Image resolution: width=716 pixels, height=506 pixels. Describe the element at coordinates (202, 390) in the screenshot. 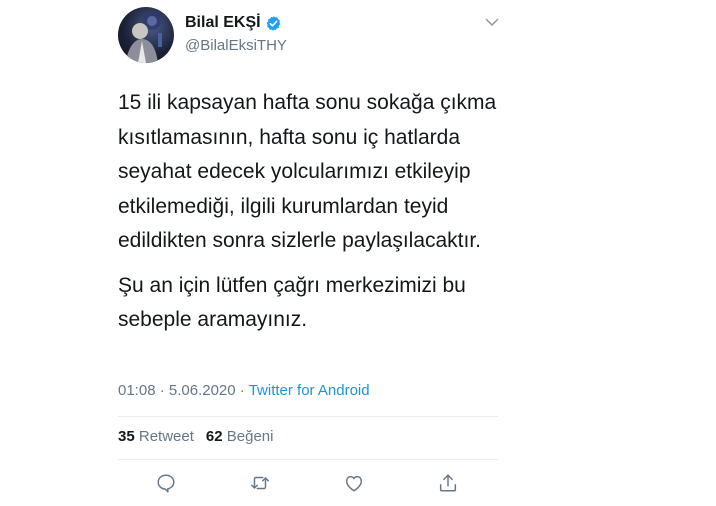

I see `tweet-date: 5.06.2020` at that location.